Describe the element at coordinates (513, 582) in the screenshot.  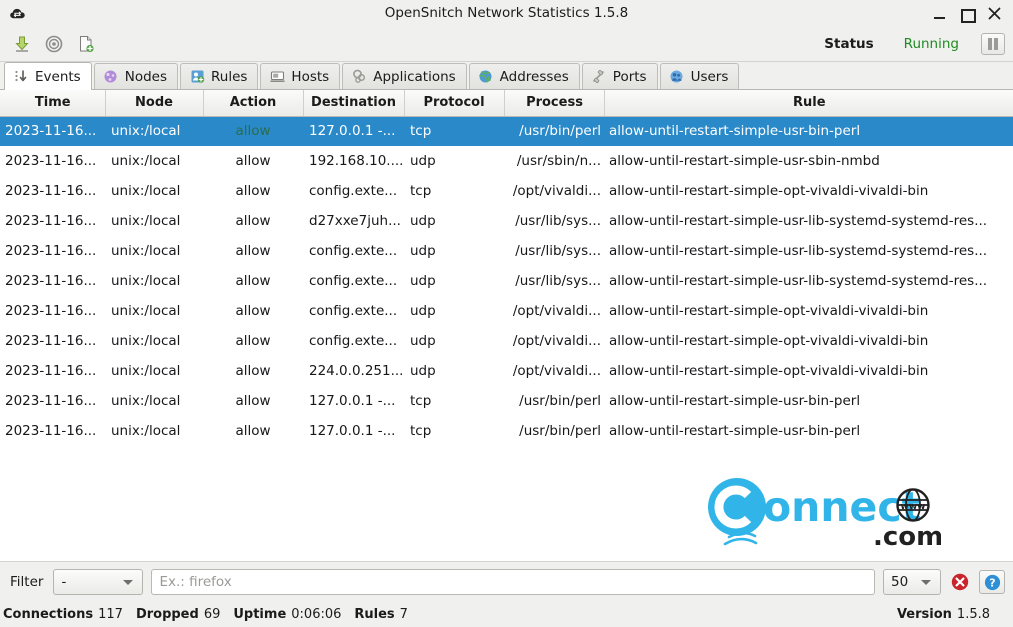
I see `search-input` at that location.